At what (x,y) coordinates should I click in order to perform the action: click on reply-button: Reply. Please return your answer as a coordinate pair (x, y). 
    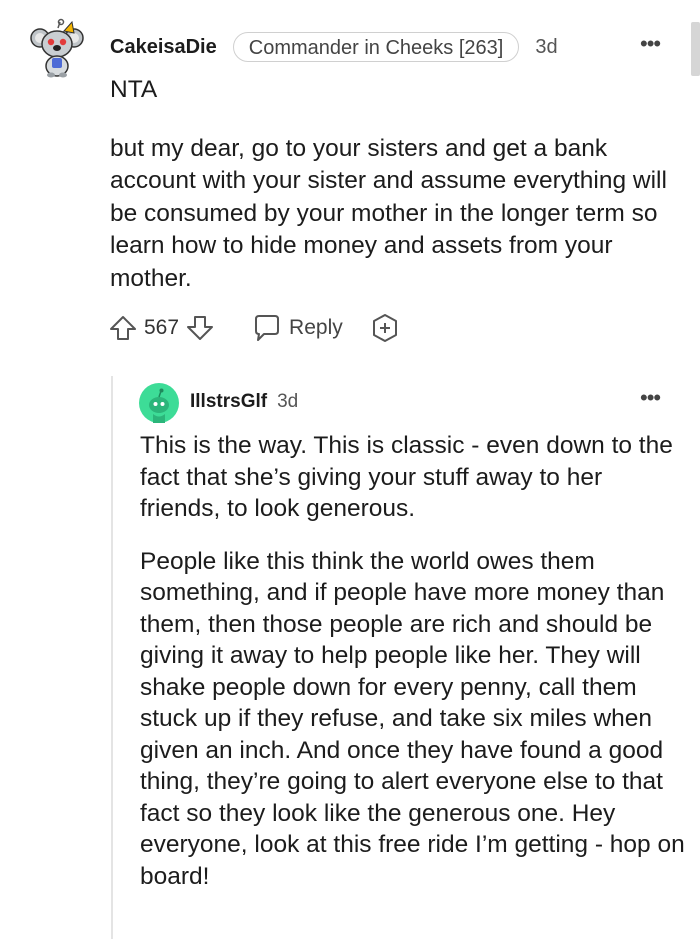
    Looking at the image, I should click on (297, 328).